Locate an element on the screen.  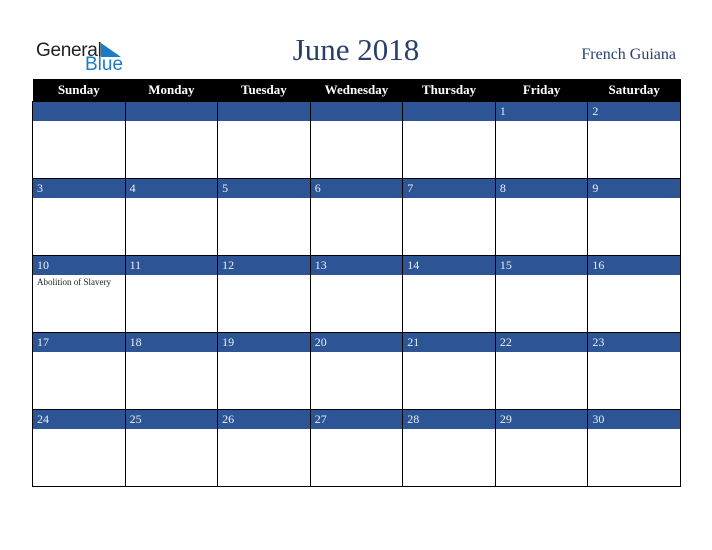
day-cell: 12 is located at coordinates (264, 294).